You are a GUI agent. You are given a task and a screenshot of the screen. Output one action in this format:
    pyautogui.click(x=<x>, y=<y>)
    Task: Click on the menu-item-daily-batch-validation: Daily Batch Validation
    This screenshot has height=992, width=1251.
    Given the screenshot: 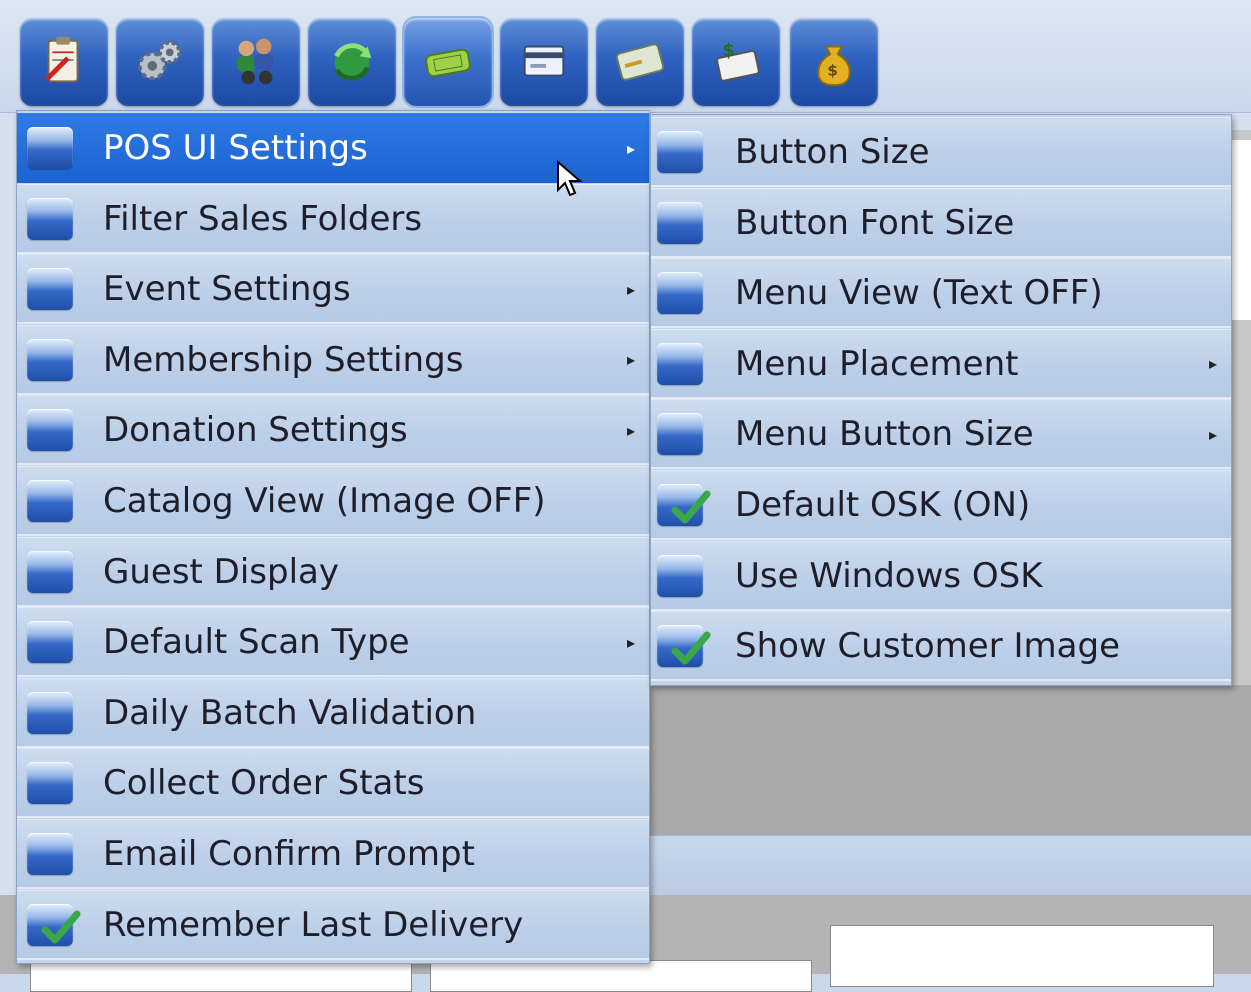 What is the action you would take?
    pyautogui.click(x=333, y=712)
    